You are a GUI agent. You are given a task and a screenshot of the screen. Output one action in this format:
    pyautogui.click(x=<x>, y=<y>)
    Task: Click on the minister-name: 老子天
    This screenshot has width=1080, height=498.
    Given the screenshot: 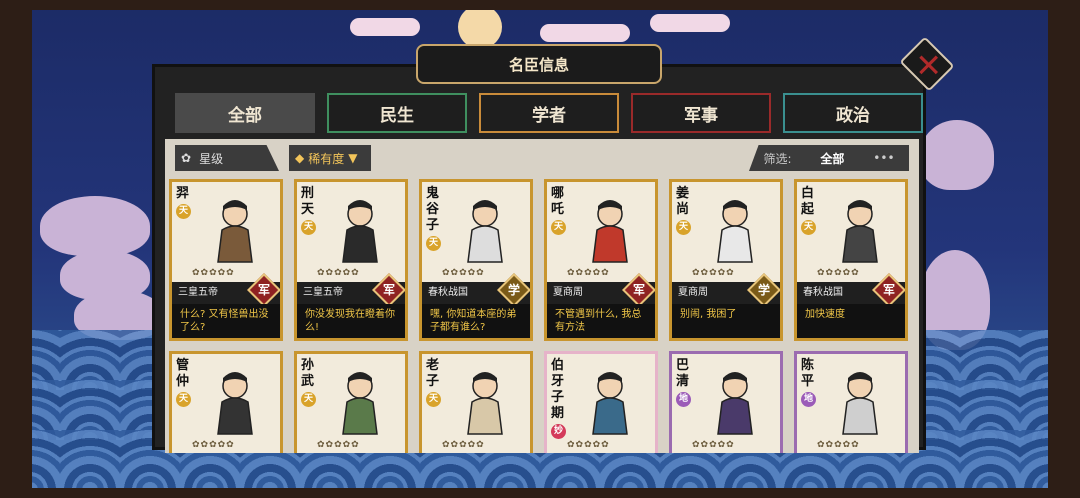 What is the action you would take?
    pyautogui.click(x=434, y=382)
    